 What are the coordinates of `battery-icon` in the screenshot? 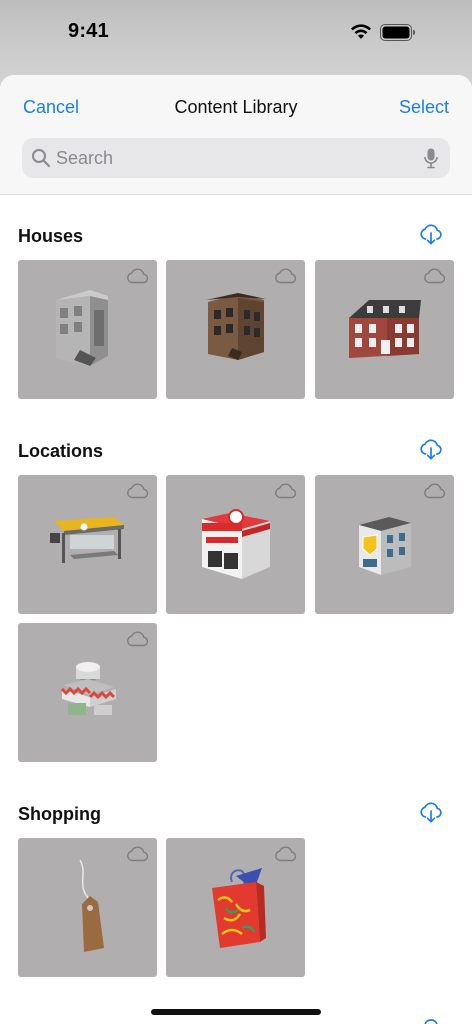 It's located at (397, 32).